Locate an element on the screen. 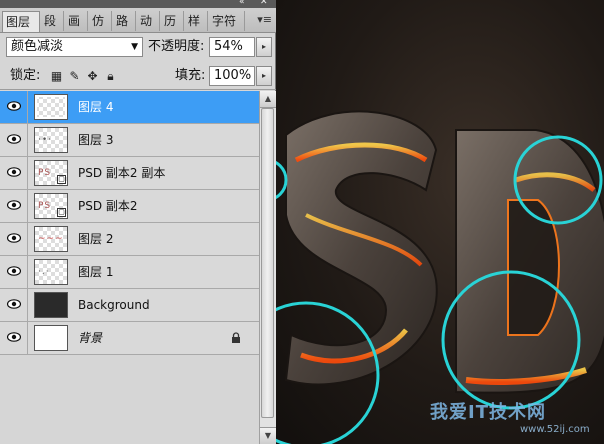  blend-mode-value: 颜色减淡 is located at coordinates (37, 46).